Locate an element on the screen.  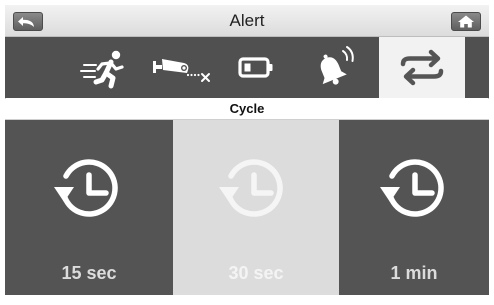
tab-motion-alert is located at coordinates (105, 67).